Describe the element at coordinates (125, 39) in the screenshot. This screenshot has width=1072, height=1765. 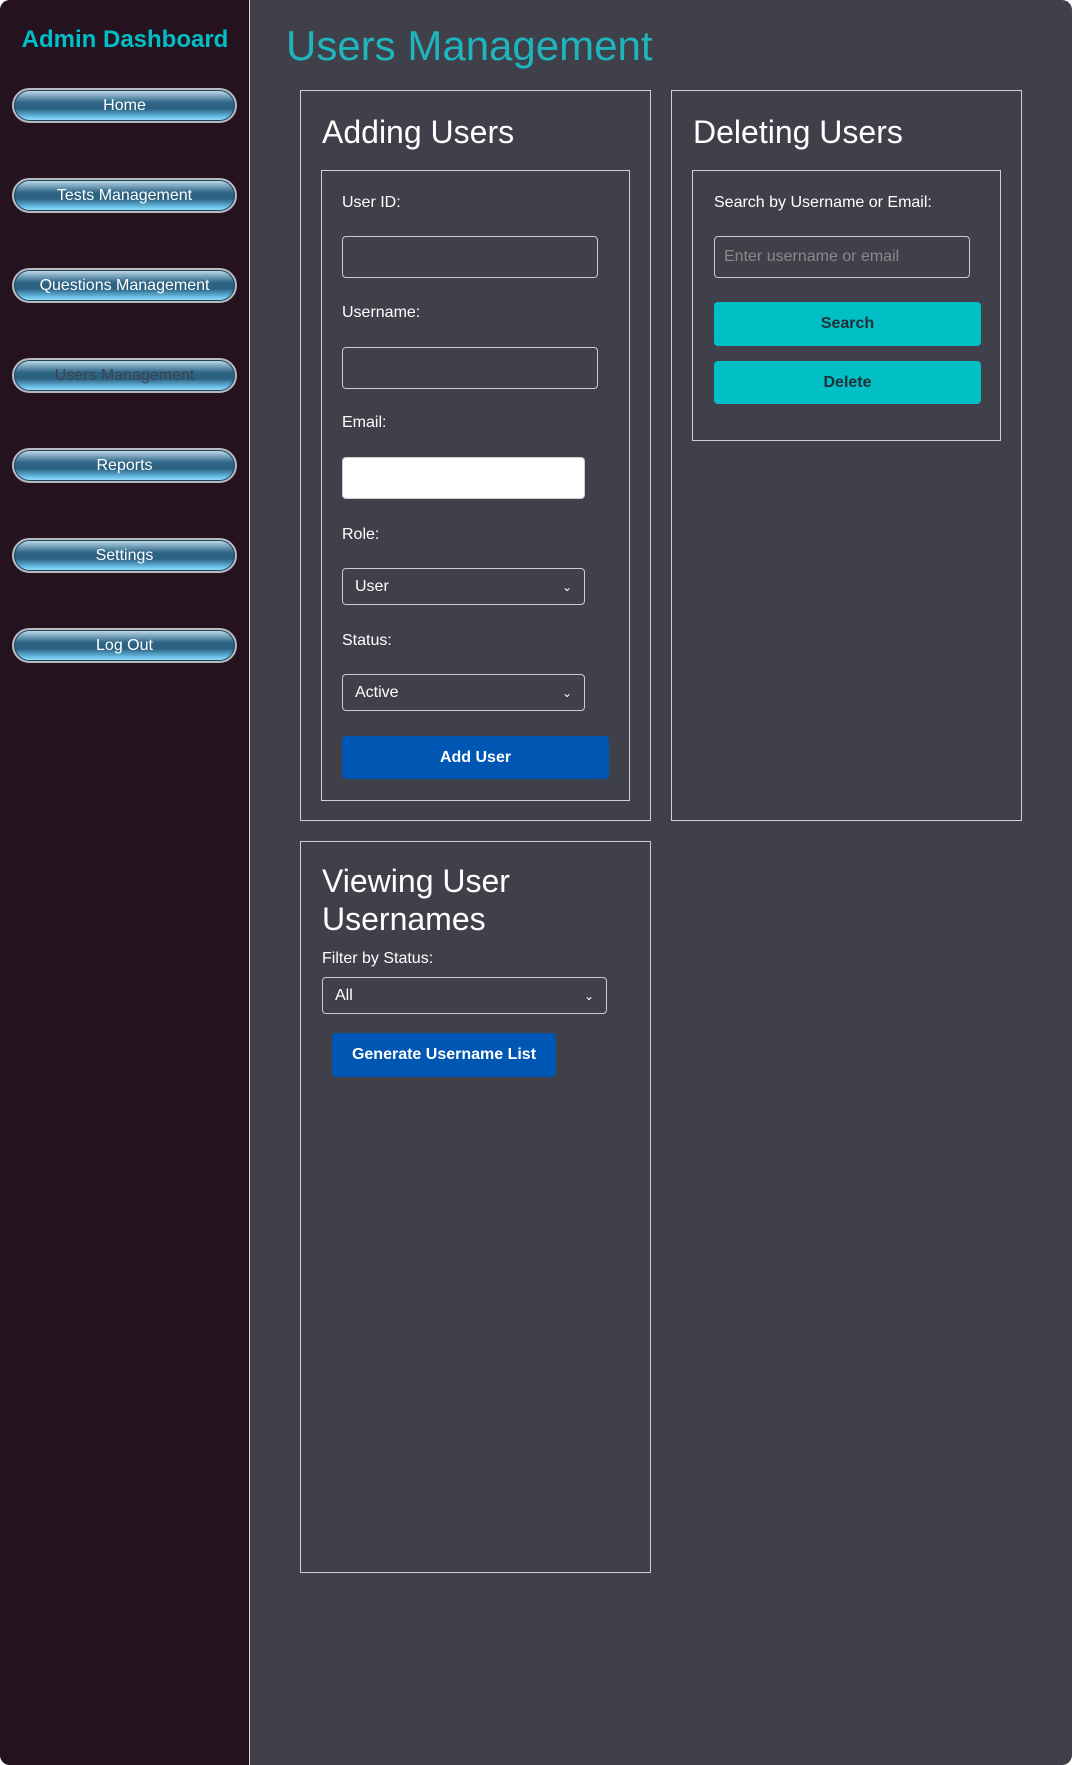
I see `sidebar-title: Admin Dashboard` at that location.